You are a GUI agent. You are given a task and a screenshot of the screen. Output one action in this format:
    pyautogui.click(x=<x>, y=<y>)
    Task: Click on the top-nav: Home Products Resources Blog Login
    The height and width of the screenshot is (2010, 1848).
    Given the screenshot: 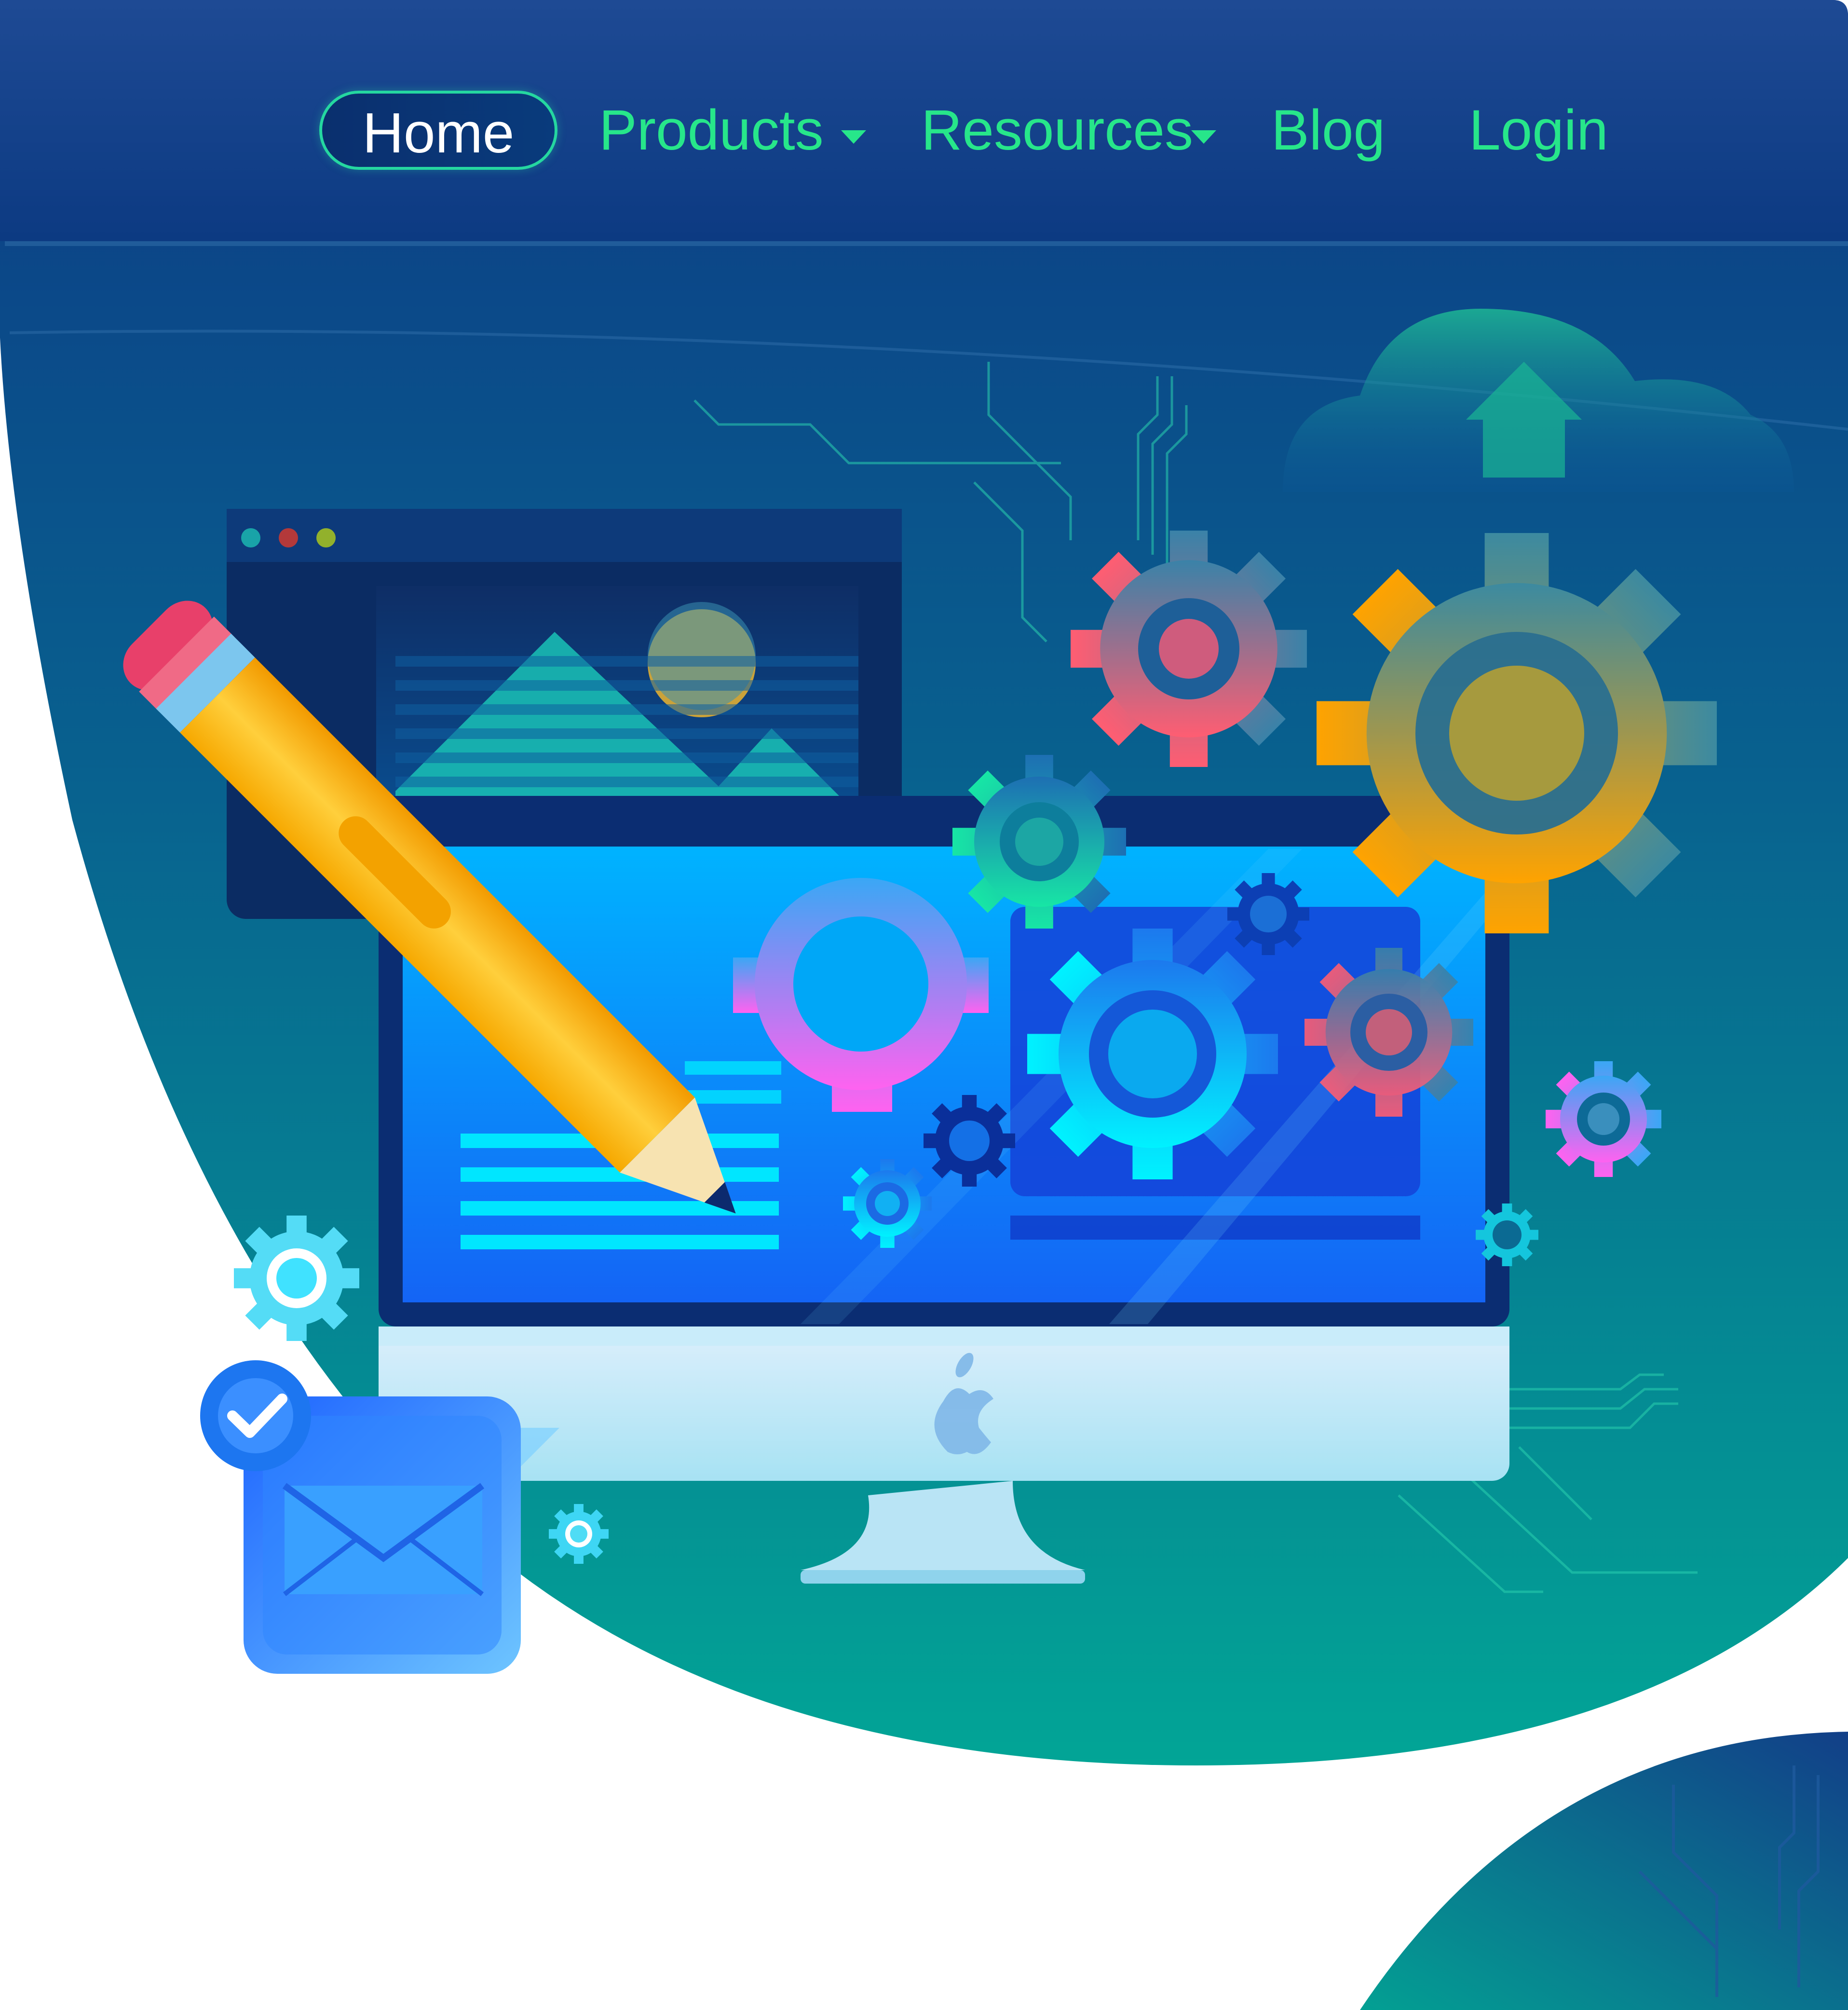 What is the action you would take?
    pyautogui.click(x=924, y=130)
    